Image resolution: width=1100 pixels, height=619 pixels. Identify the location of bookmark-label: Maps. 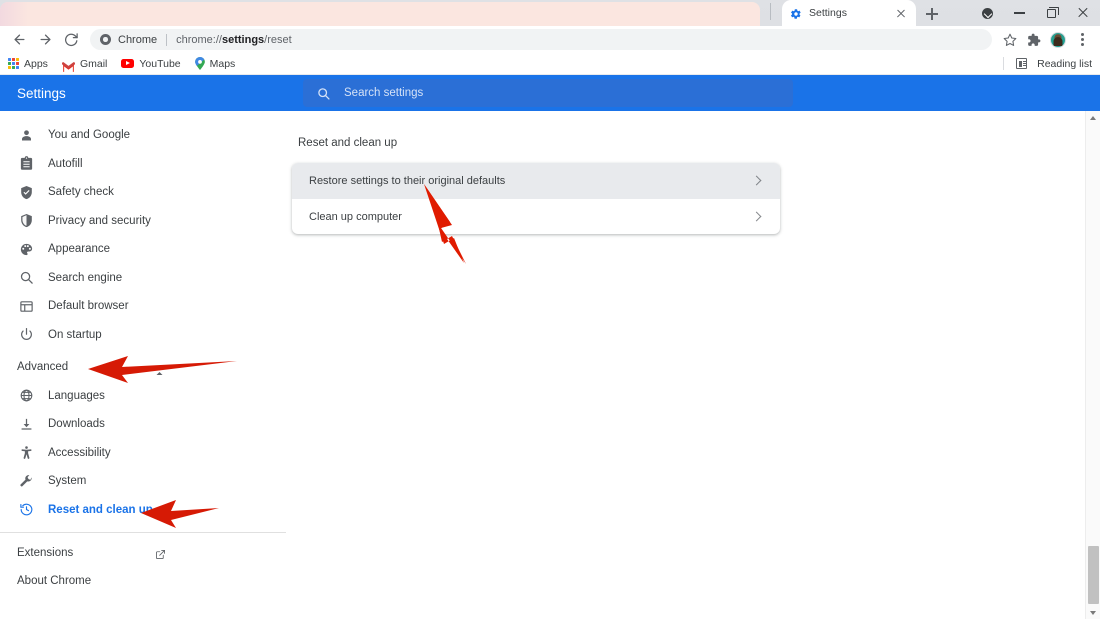
(222, 63).